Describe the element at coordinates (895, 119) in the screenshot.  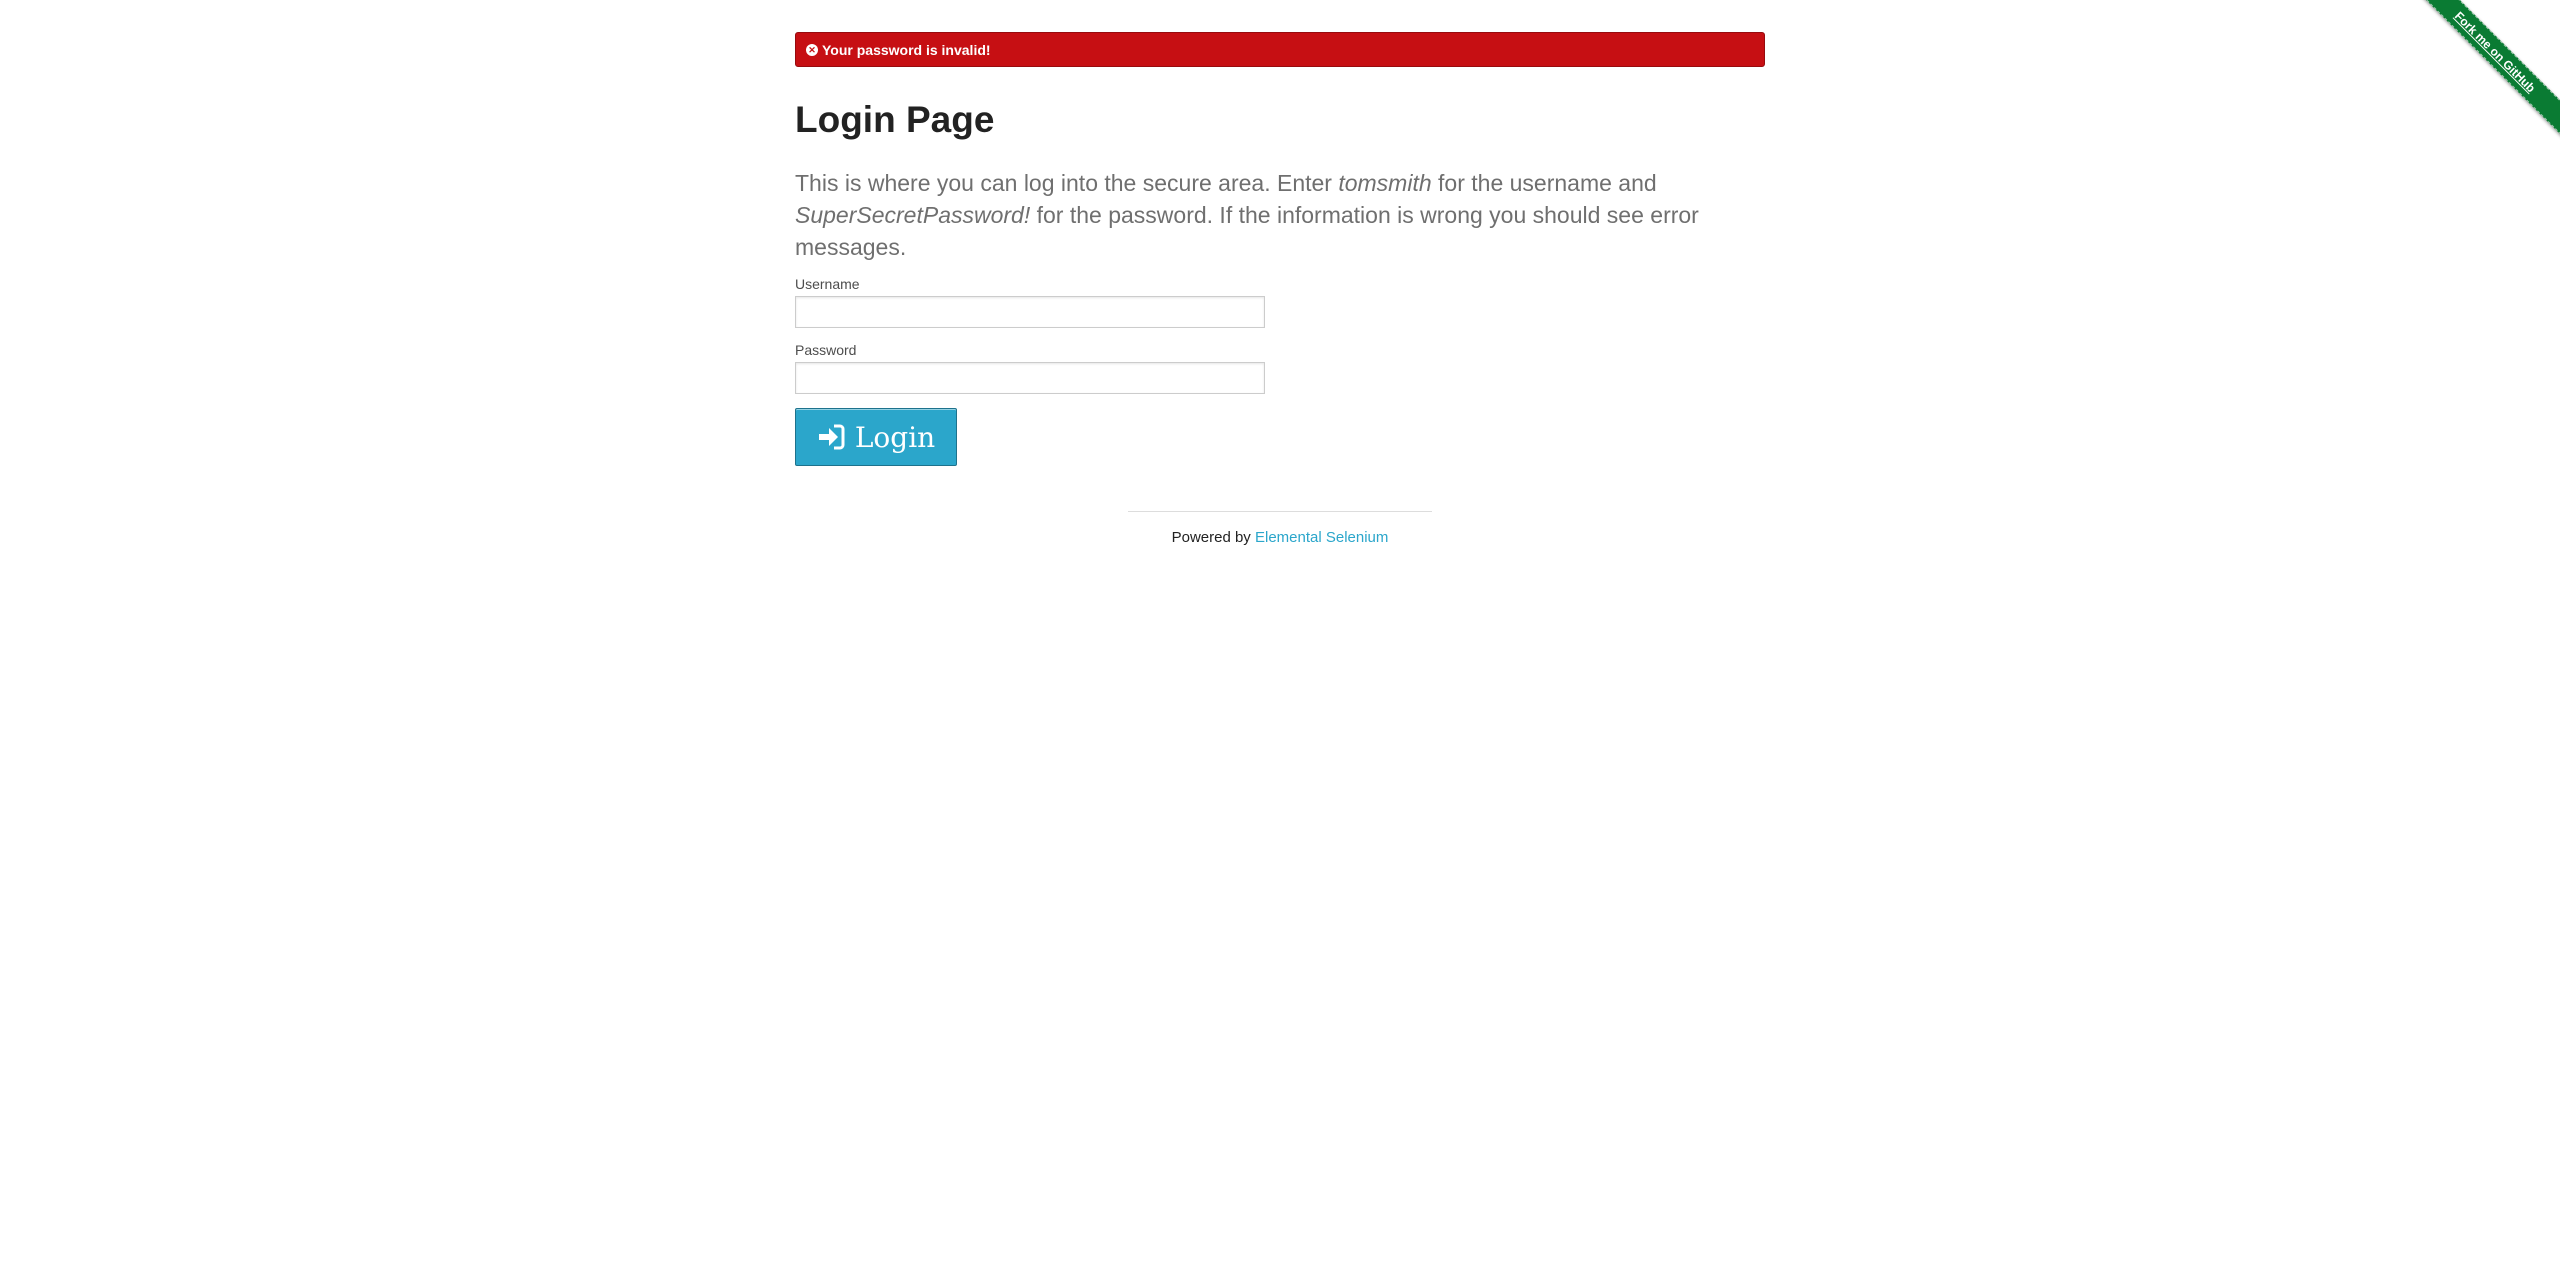
I see `page-title: Login Page` at that location.